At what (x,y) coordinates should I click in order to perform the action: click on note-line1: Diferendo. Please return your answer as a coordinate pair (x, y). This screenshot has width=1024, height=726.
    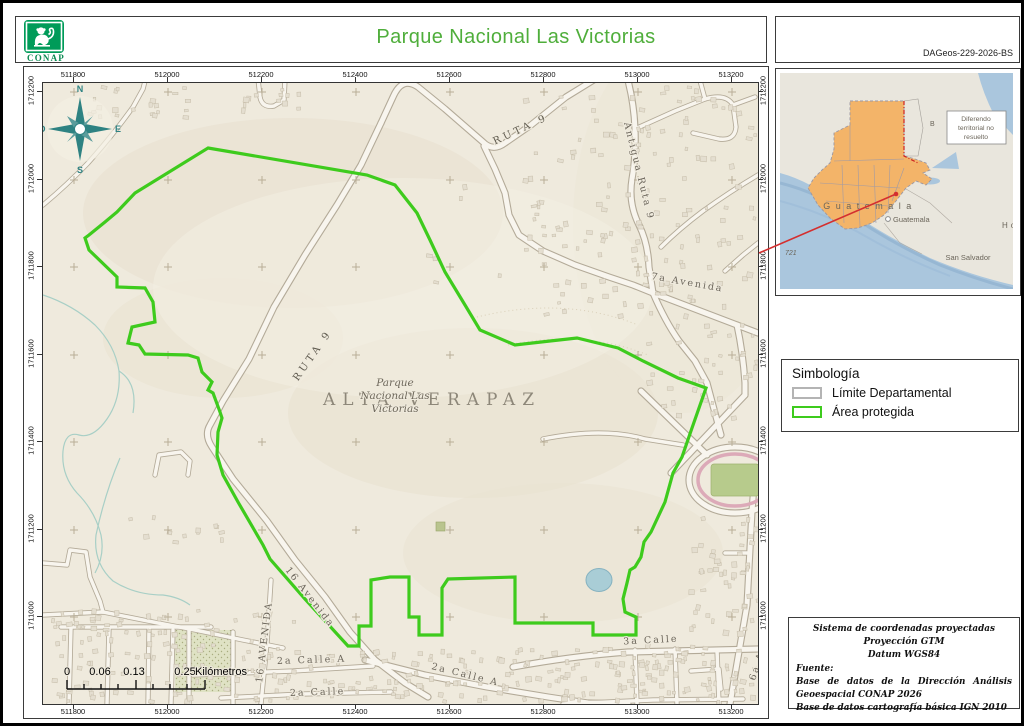
    Looking at the image, I should click on (976, 119).